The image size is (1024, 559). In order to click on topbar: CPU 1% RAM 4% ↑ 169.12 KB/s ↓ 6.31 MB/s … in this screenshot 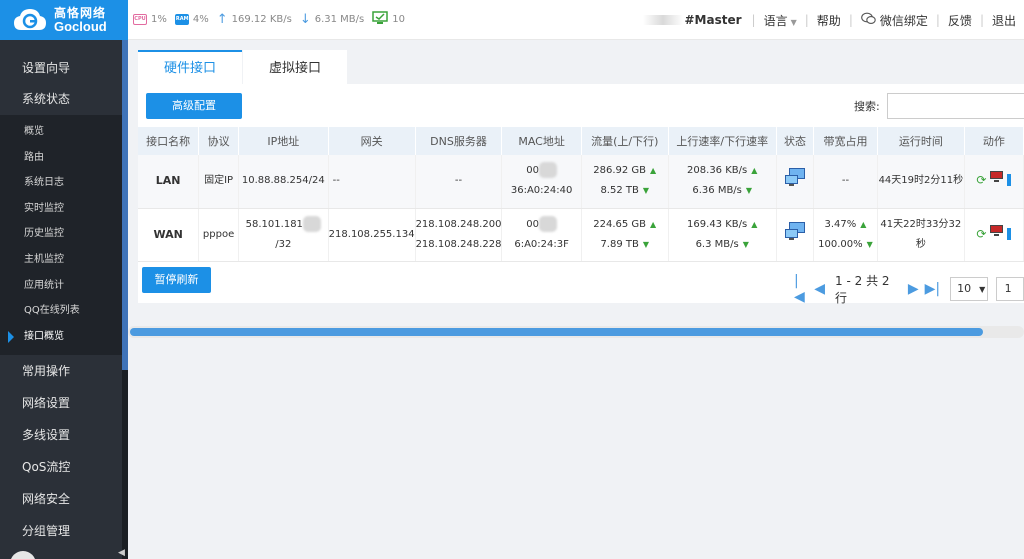, I will do `click(576, 20)`.